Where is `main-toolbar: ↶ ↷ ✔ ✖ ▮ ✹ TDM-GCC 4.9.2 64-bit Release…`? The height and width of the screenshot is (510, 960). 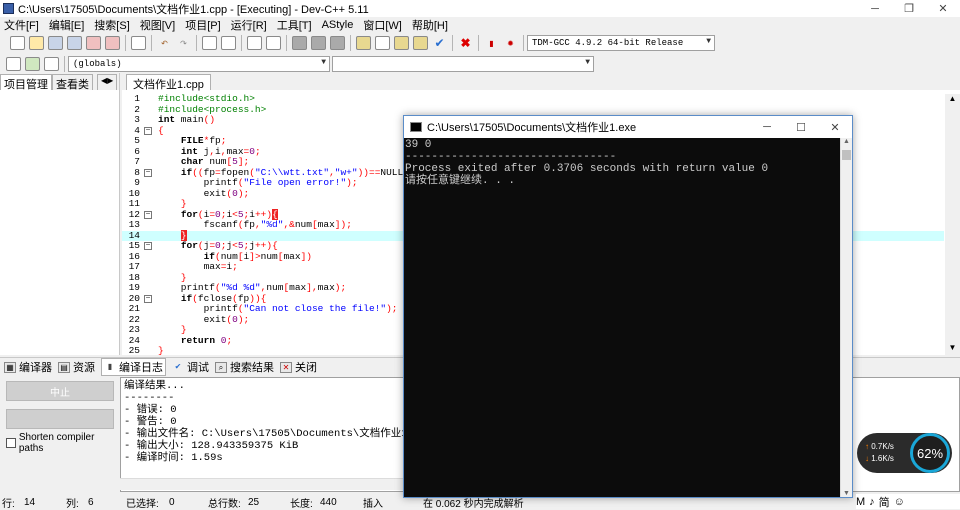
main-toolbar: ↶ ↷ ✔ ✖ ▮ ✹ TDM-GCC 4.9.2 64-bit Release… is located at coordinates (480, 43).